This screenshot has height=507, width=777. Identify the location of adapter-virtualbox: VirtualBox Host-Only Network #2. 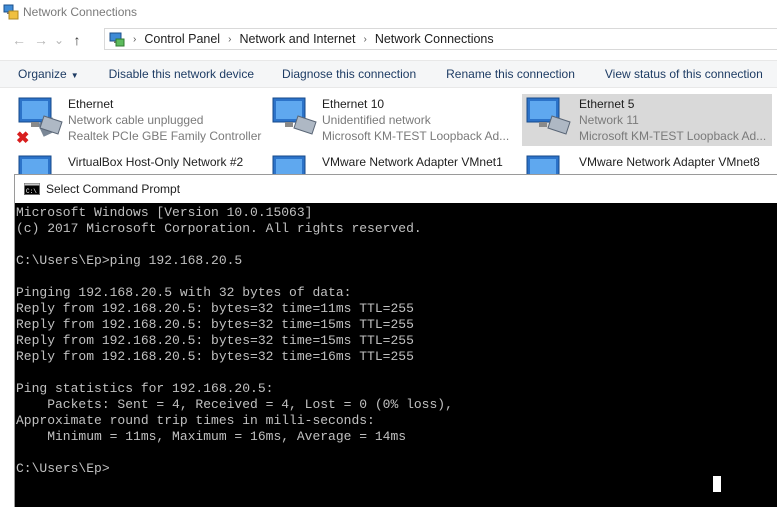
(141, 163).